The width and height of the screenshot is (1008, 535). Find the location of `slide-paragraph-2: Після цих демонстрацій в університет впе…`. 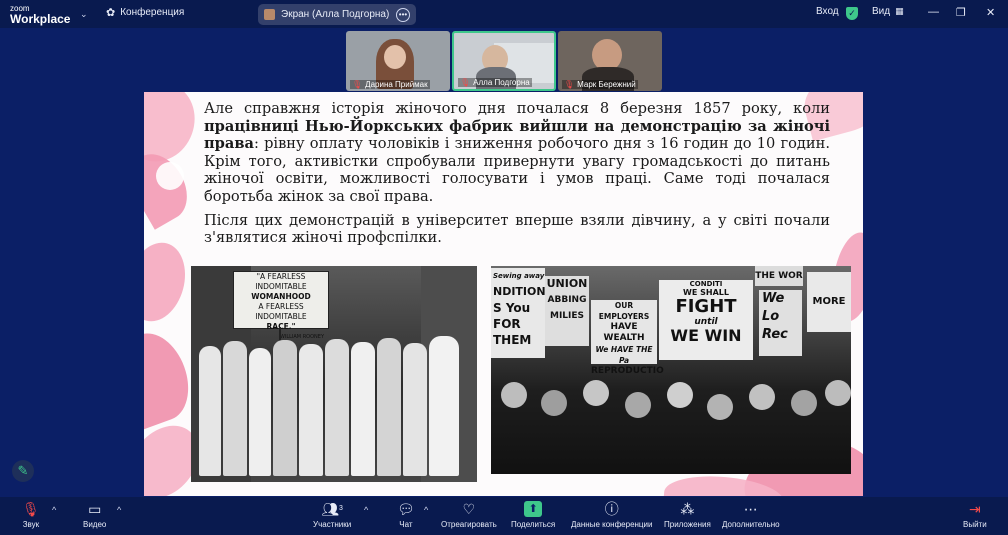

slide-paragraph-2: Після цих демонстрацій в університет впе… is located at coordinates (517, 229).